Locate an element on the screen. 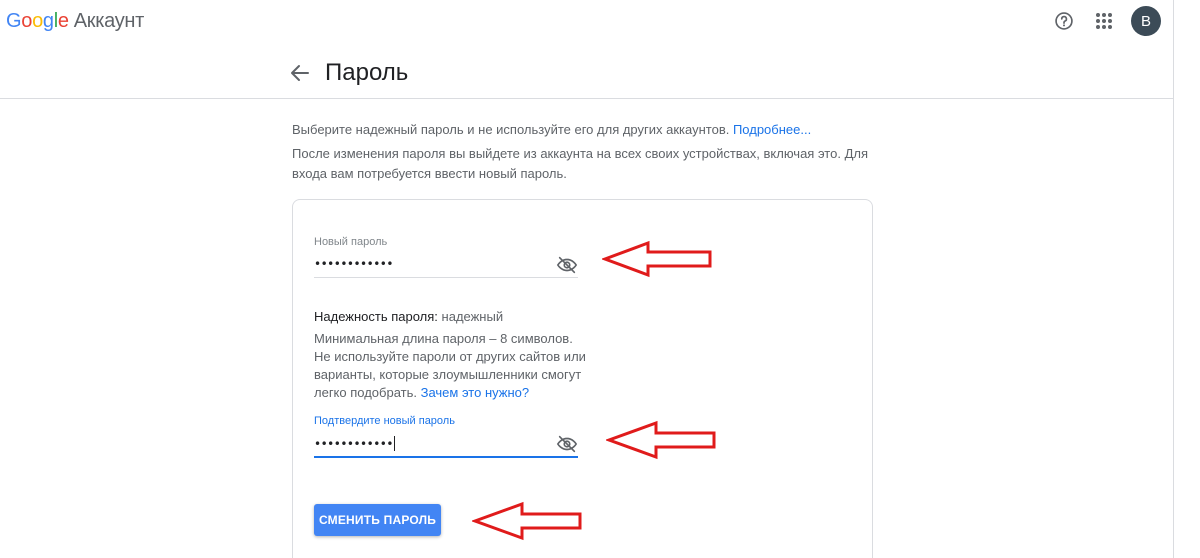 This screenshot has width=1200, height=558. confirm-password-dots: •••••••••••• is located at coordinates (353, 444).